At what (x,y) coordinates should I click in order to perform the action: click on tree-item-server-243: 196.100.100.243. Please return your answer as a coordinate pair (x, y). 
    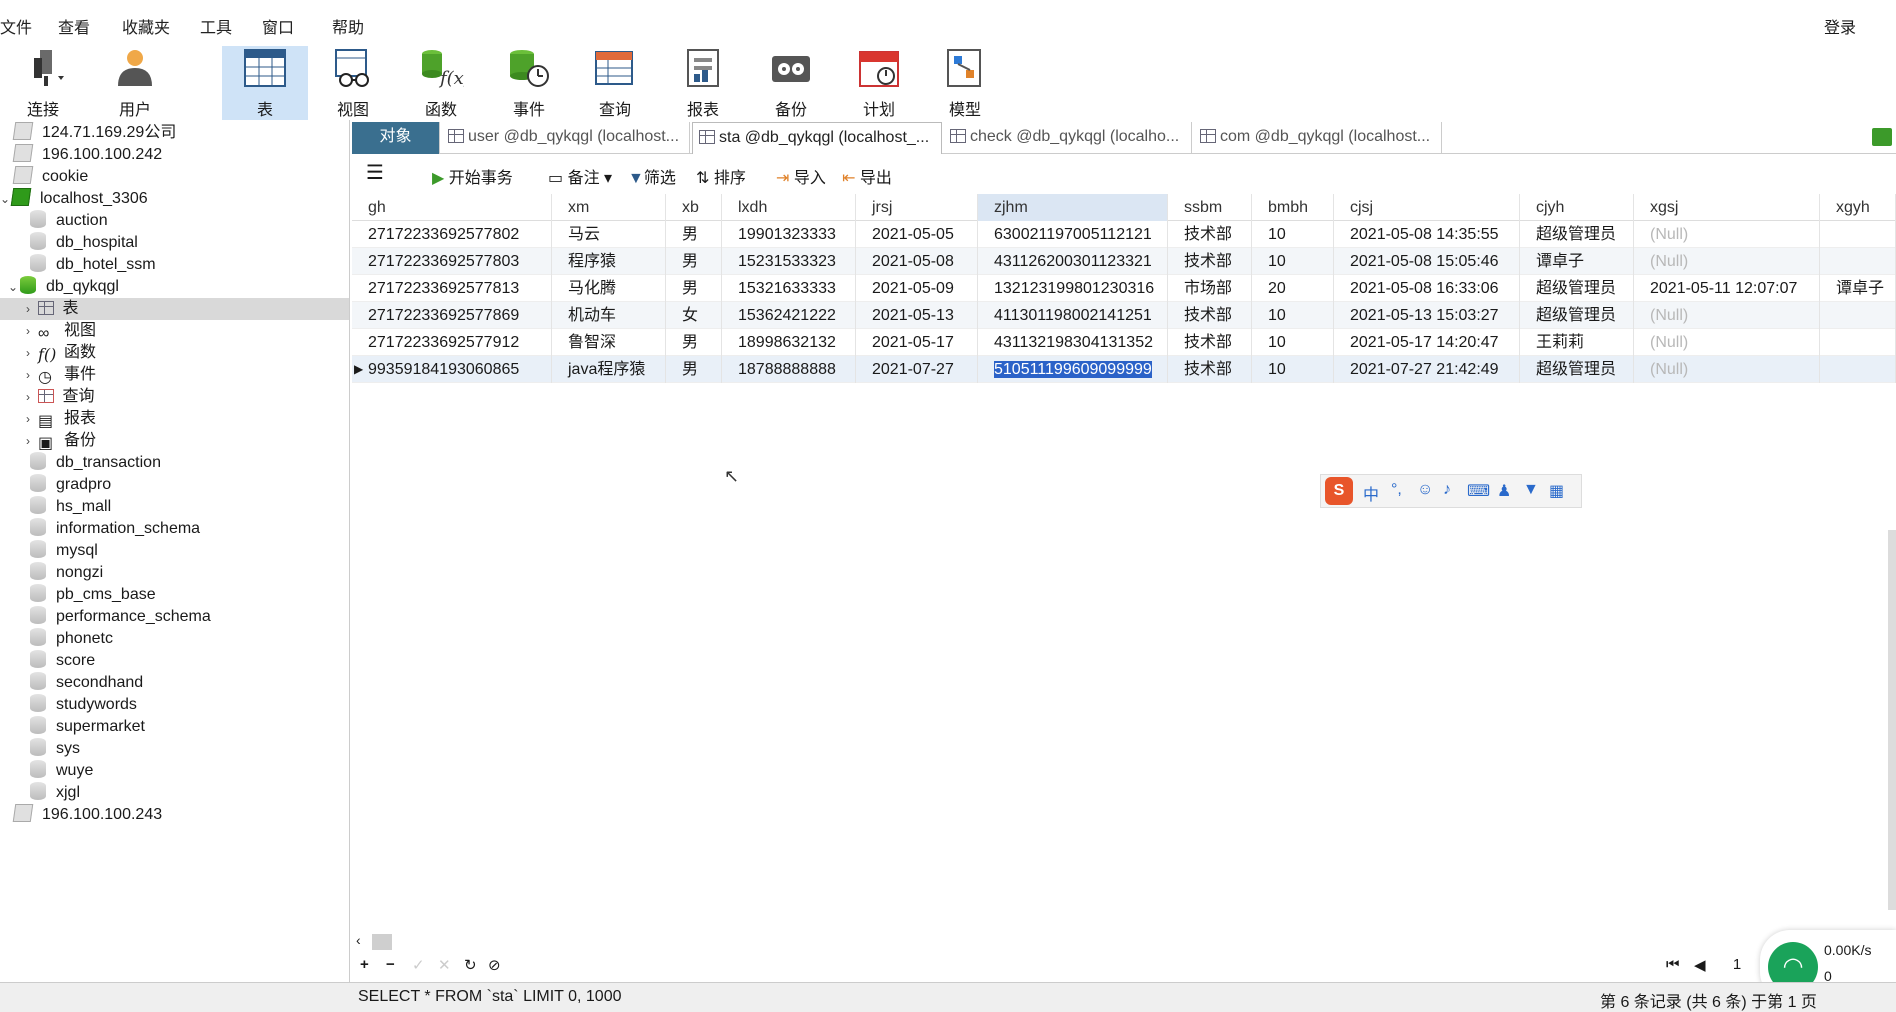
    Looking at the image, I should click on (87, 815).